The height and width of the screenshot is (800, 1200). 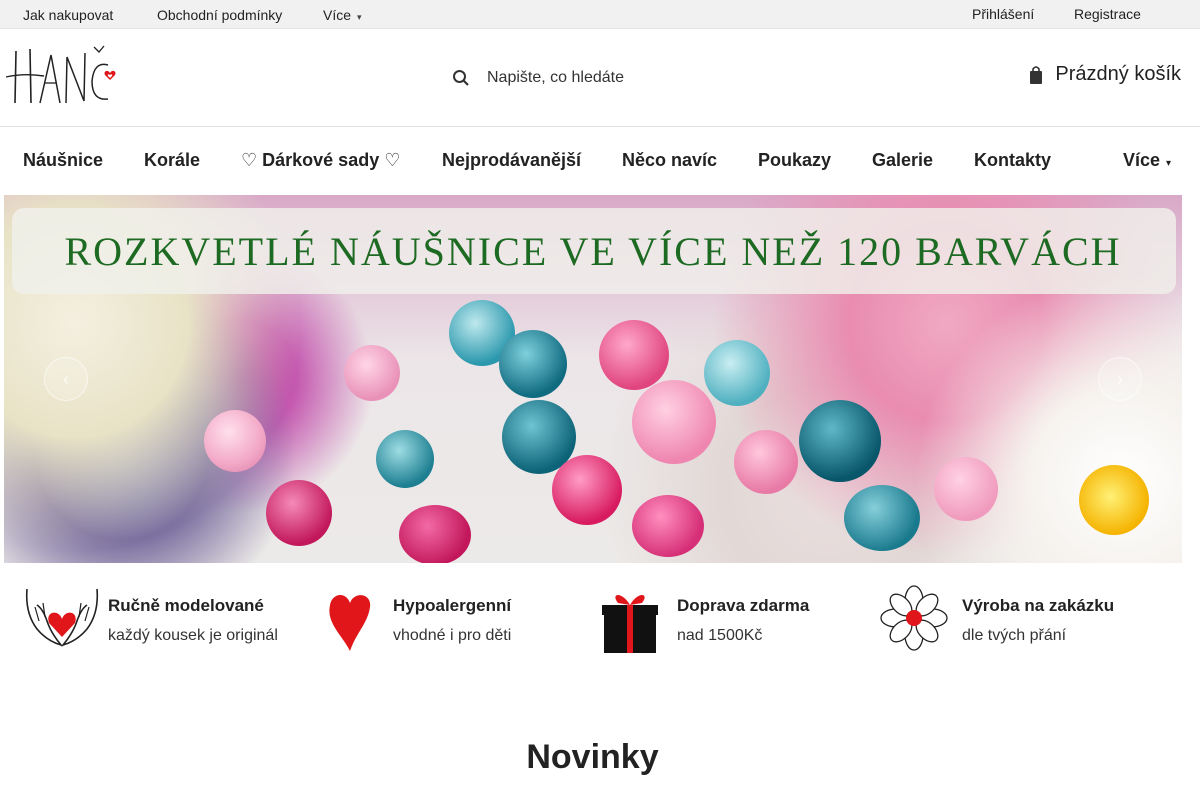 What do you see at coordinates (902, 160) in the screenshot?
I see `nav-item-gallery: Galerie` at bounding box center [902, 160].